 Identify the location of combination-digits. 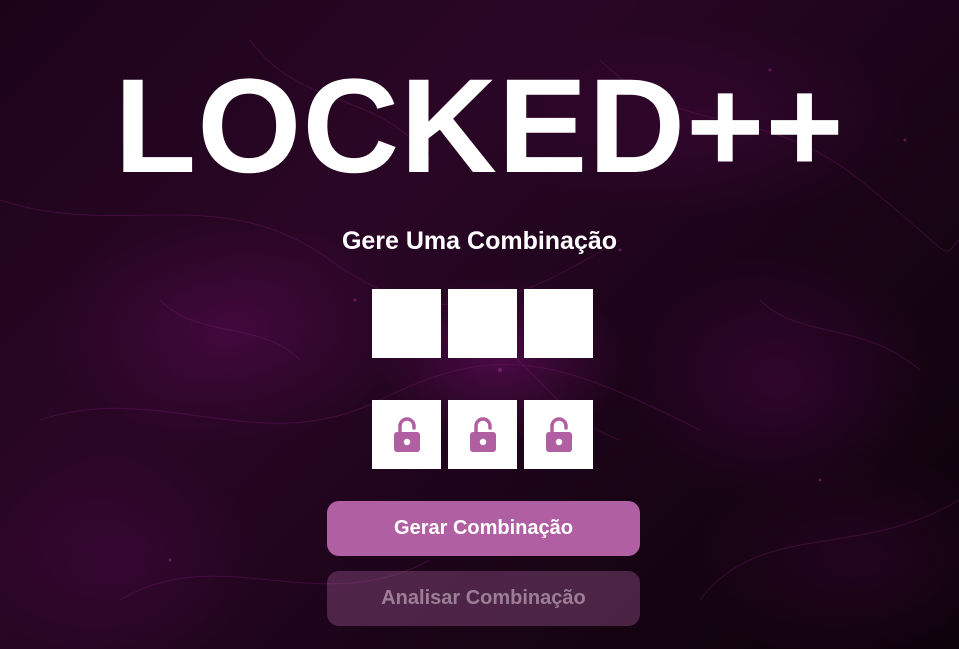
(483, 323).